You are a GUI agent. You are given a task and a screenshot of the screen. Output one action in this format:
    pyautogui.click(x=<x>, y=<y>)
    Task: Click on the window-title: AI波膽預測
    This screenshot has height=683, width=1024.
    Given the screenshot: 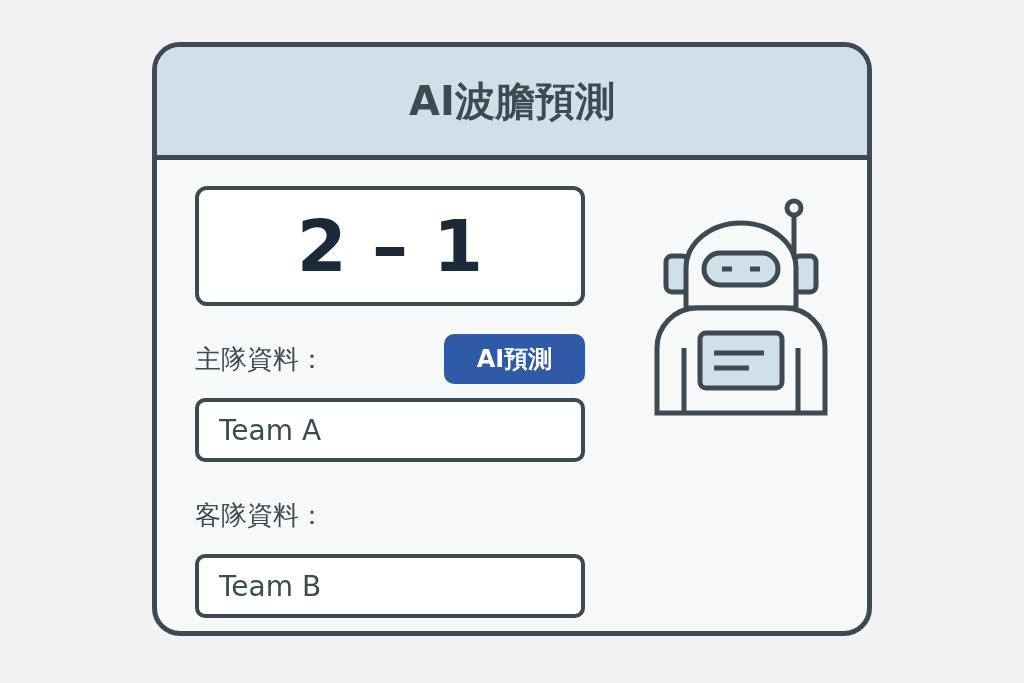 What is the action you would take?
    pyautogui.click(x=512, y=101)
    